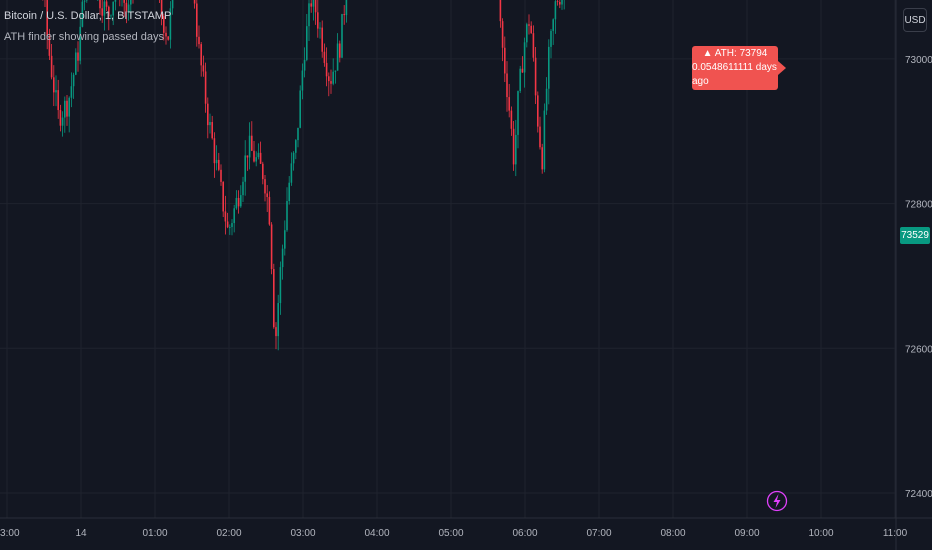  What do you see at coordinates (84, 37) in the screenshot?
I see `indicator-title: ATH finder showing passed days` at bounding box center [84, 37].